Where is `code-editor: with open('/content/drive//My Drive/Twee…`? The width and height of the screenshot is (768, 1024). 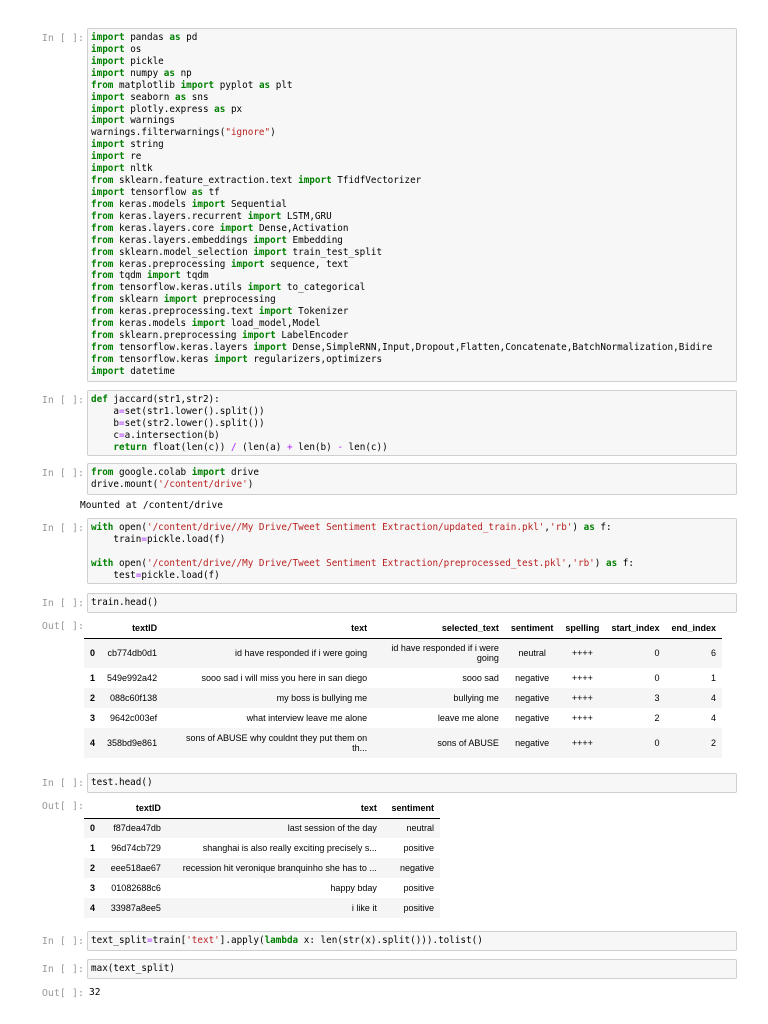
code-editor: with open('/content/drive//My Drive/Twee… is located at coordinates (412, 551).